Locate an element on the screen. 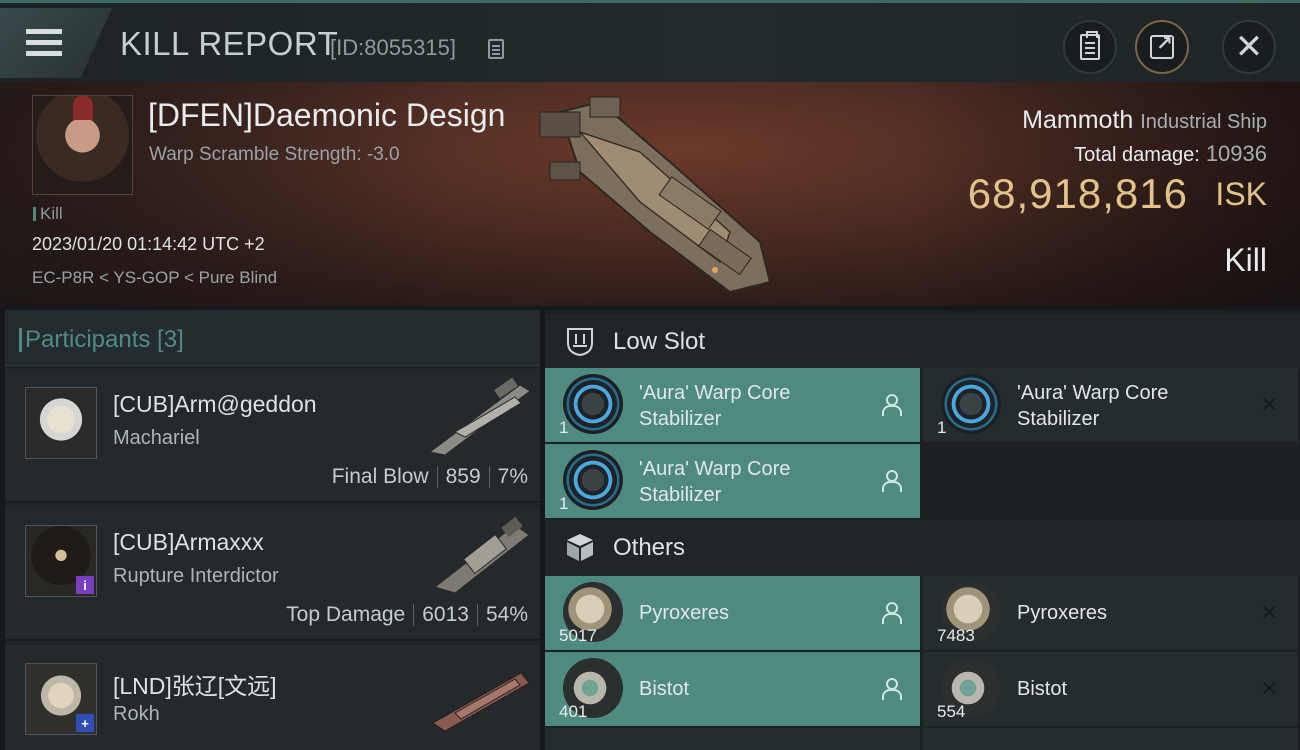 The height and width of the screenshot is (750, 1300). isk-unit: ISK is located at coordinates (1241, 194).